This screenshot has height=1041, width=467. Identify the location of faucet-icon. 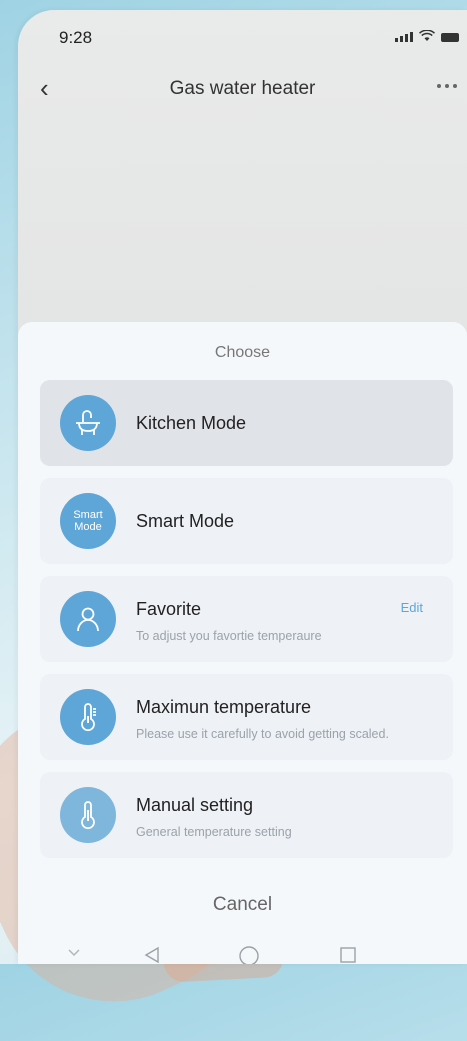
(88, 423).